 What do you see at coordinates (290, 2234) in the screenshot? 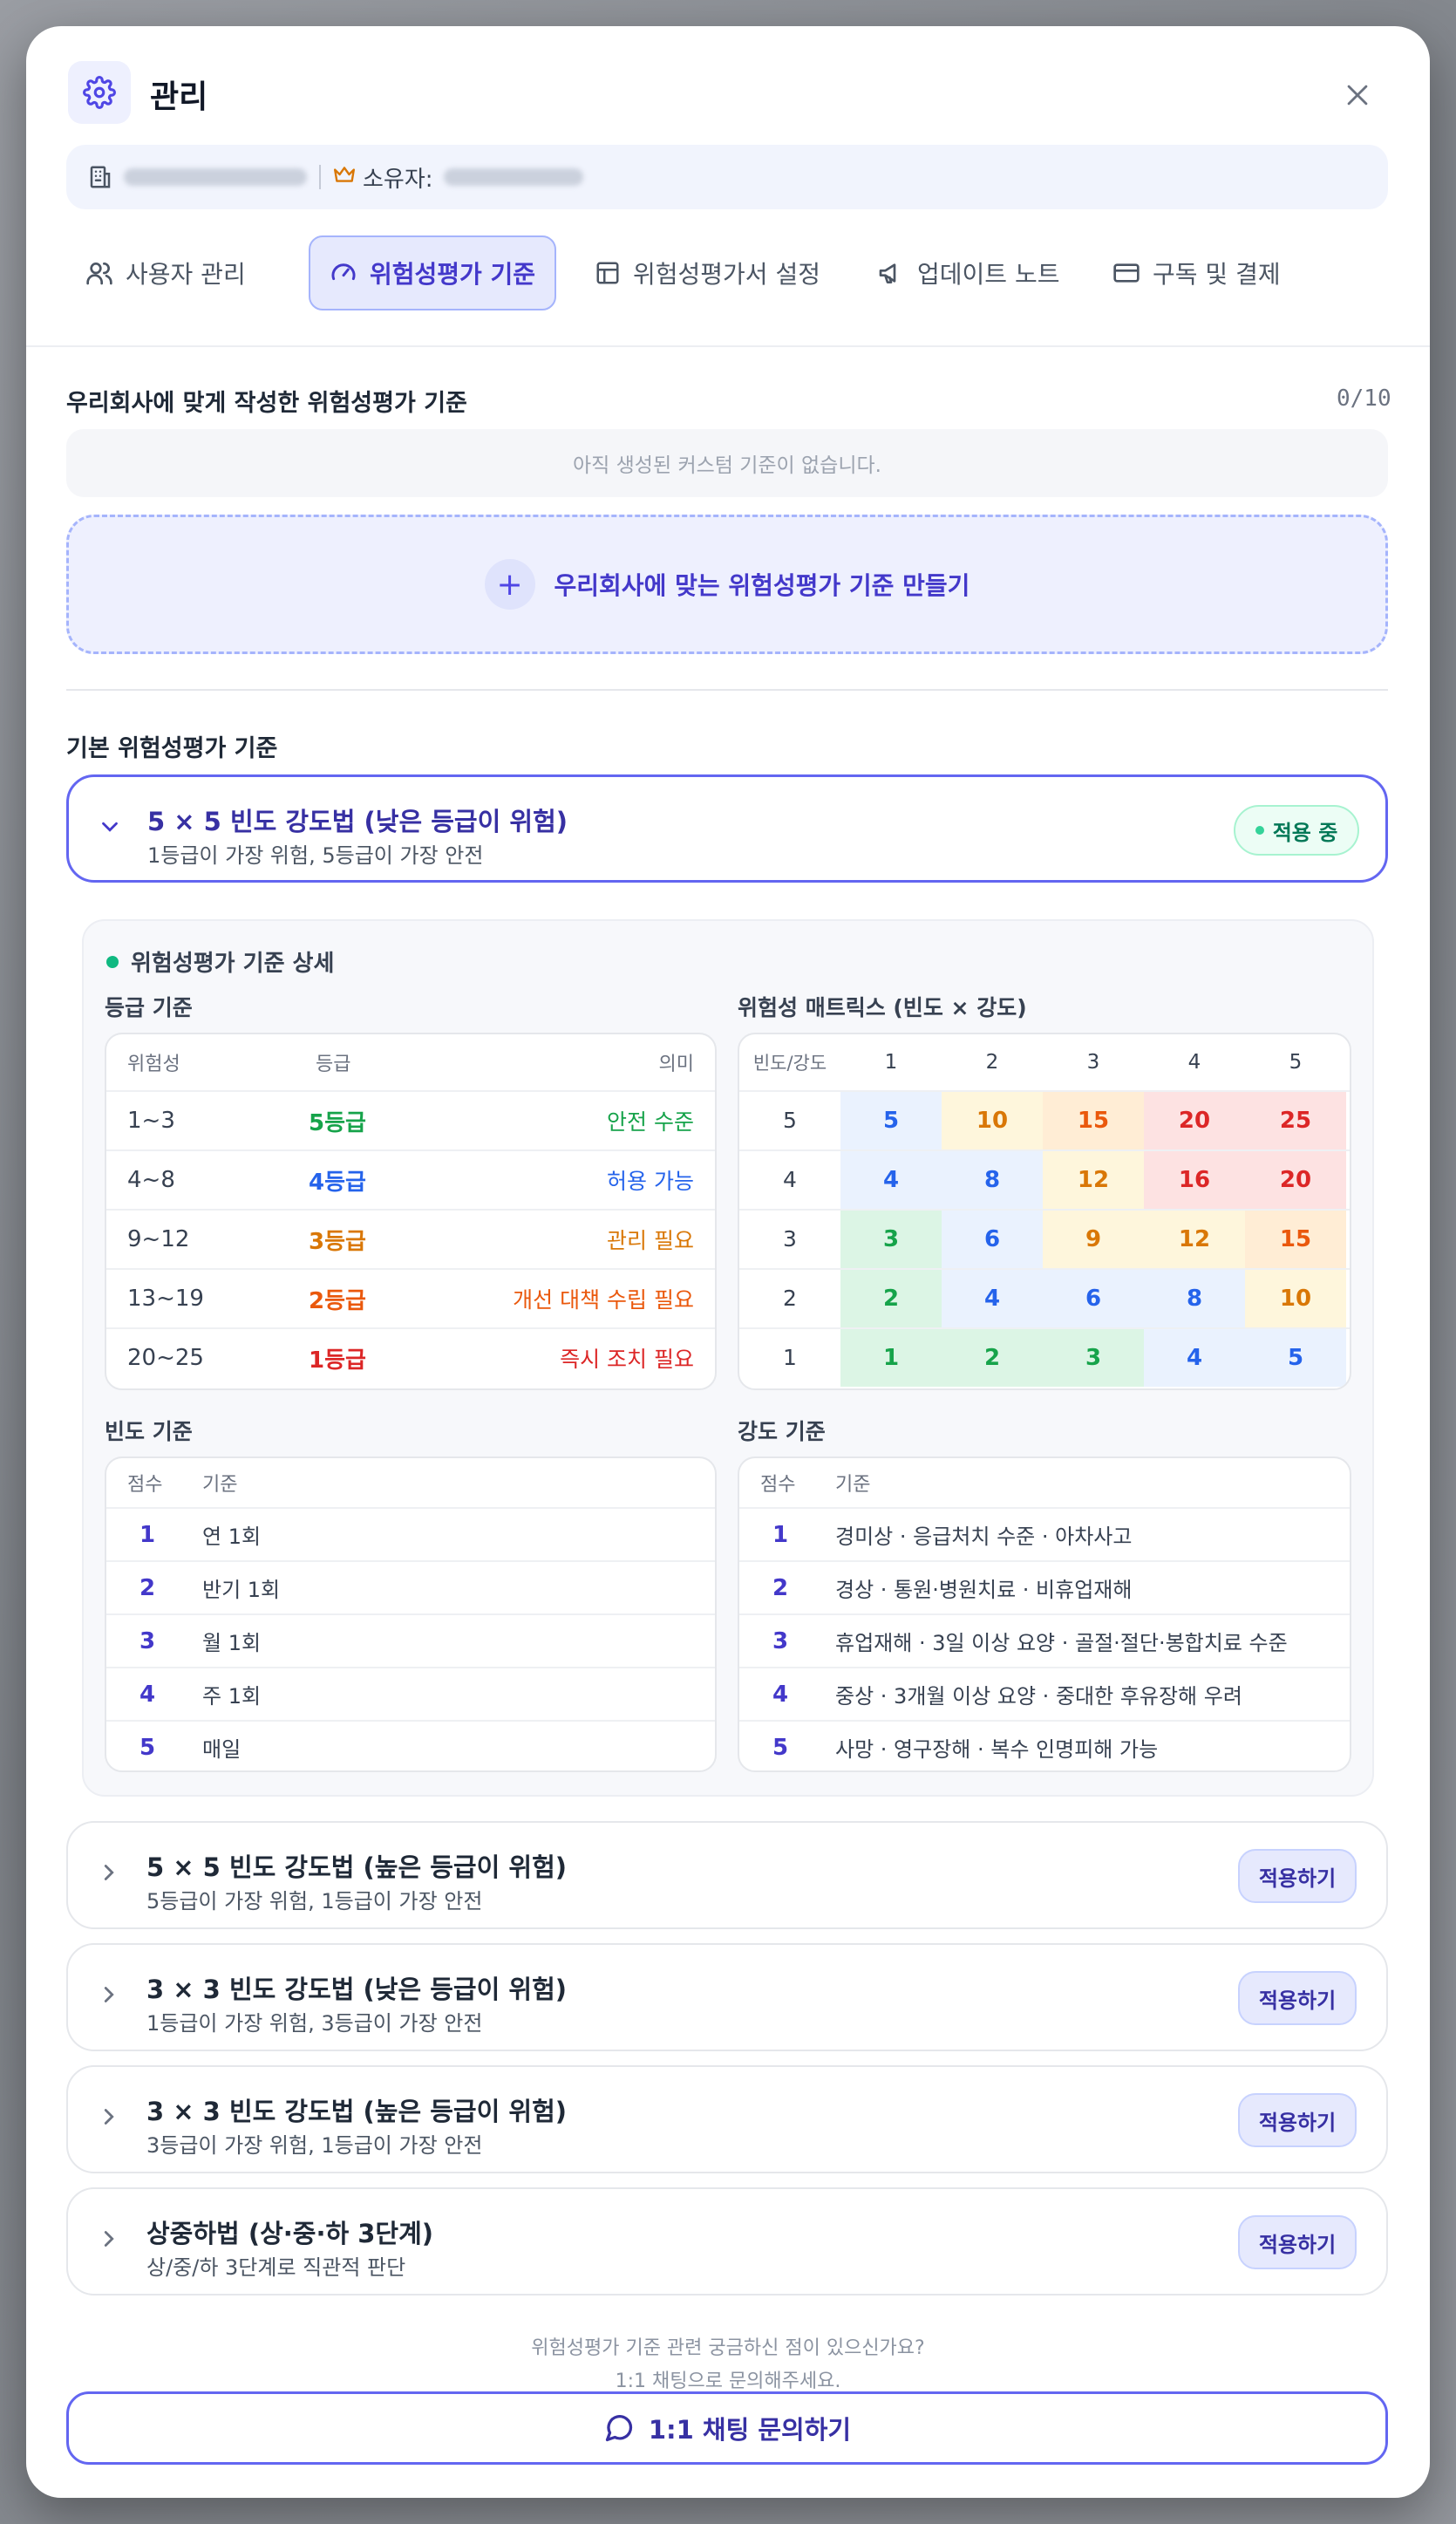
I see `method-title: 상중하법 (상·중·하 3단계)` at bounding box center [290, 2234].